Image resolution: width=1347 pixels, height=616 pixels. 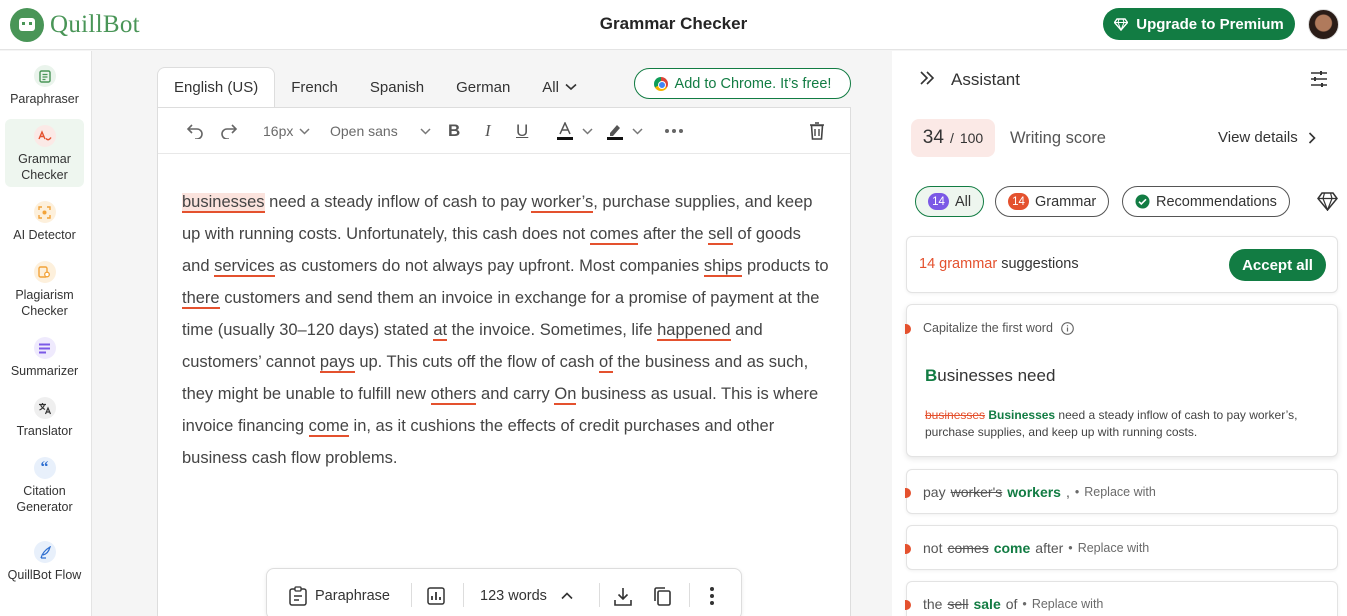 I want to click on flagged-word: there, so click(x=201, y=299).